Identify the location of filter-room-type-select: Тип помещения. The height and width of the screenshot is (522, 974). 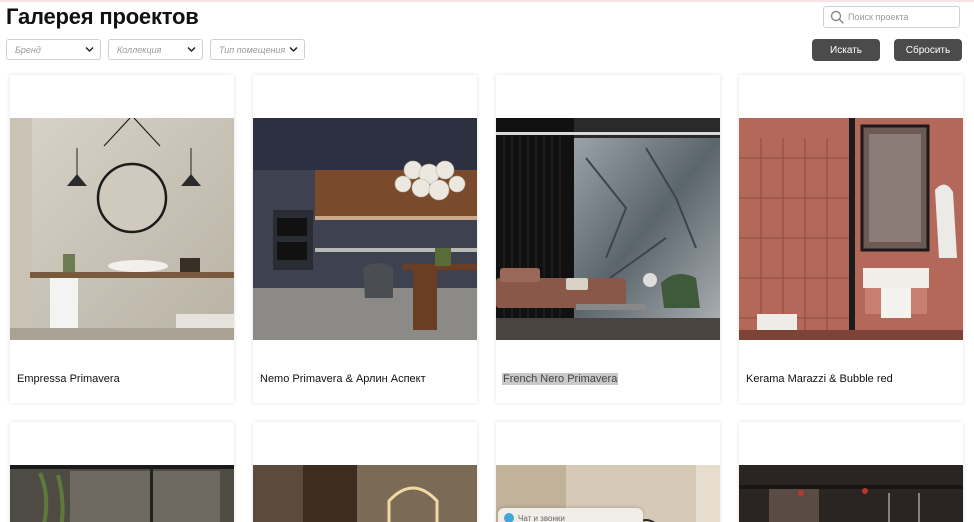
(257, 49).